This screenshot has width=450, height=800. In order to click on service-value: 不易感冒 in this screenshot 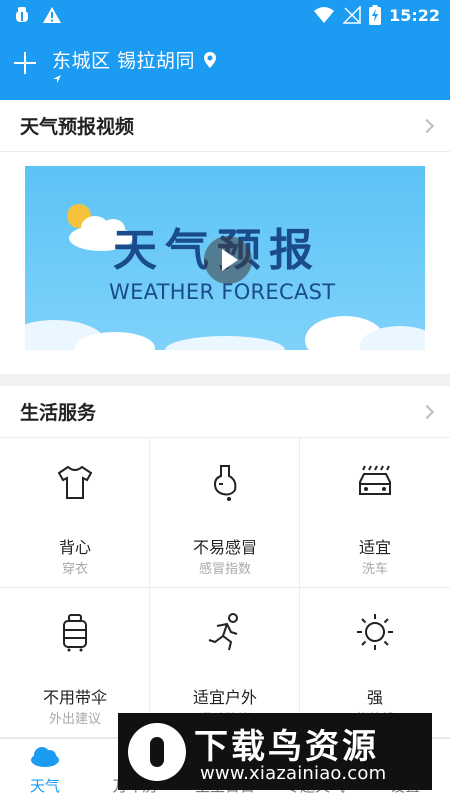, I will do `click(224, 547)`.